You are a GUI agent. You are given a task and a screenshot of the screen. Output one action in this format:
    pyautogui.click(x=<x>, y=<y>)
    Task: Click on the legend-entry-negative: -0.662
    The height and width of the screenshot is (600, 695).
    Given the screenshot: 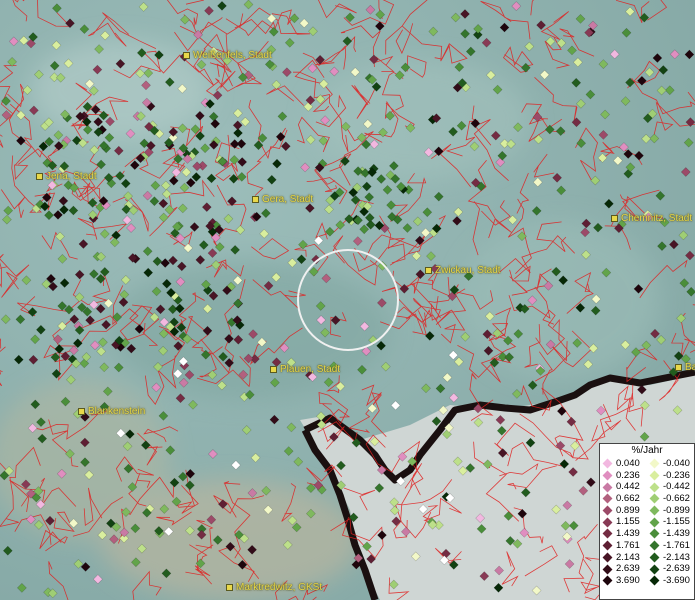 What is the action you would take?
    pyautogui.click(x=670, y=499)
    